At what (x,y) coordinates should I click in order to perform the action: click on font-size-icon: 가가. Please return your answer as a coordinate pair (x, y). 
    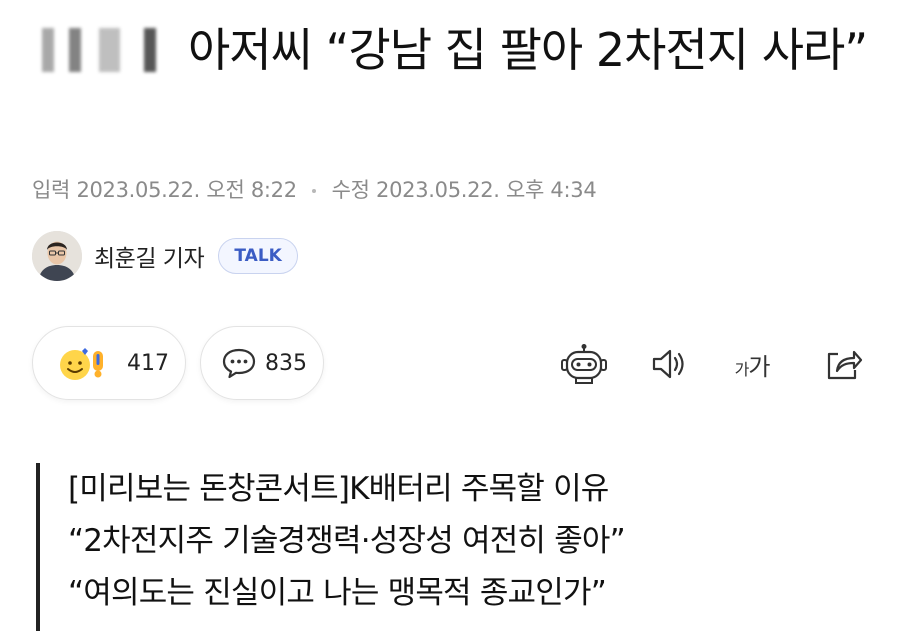
    Looking at the image, I should click on (752, 364).